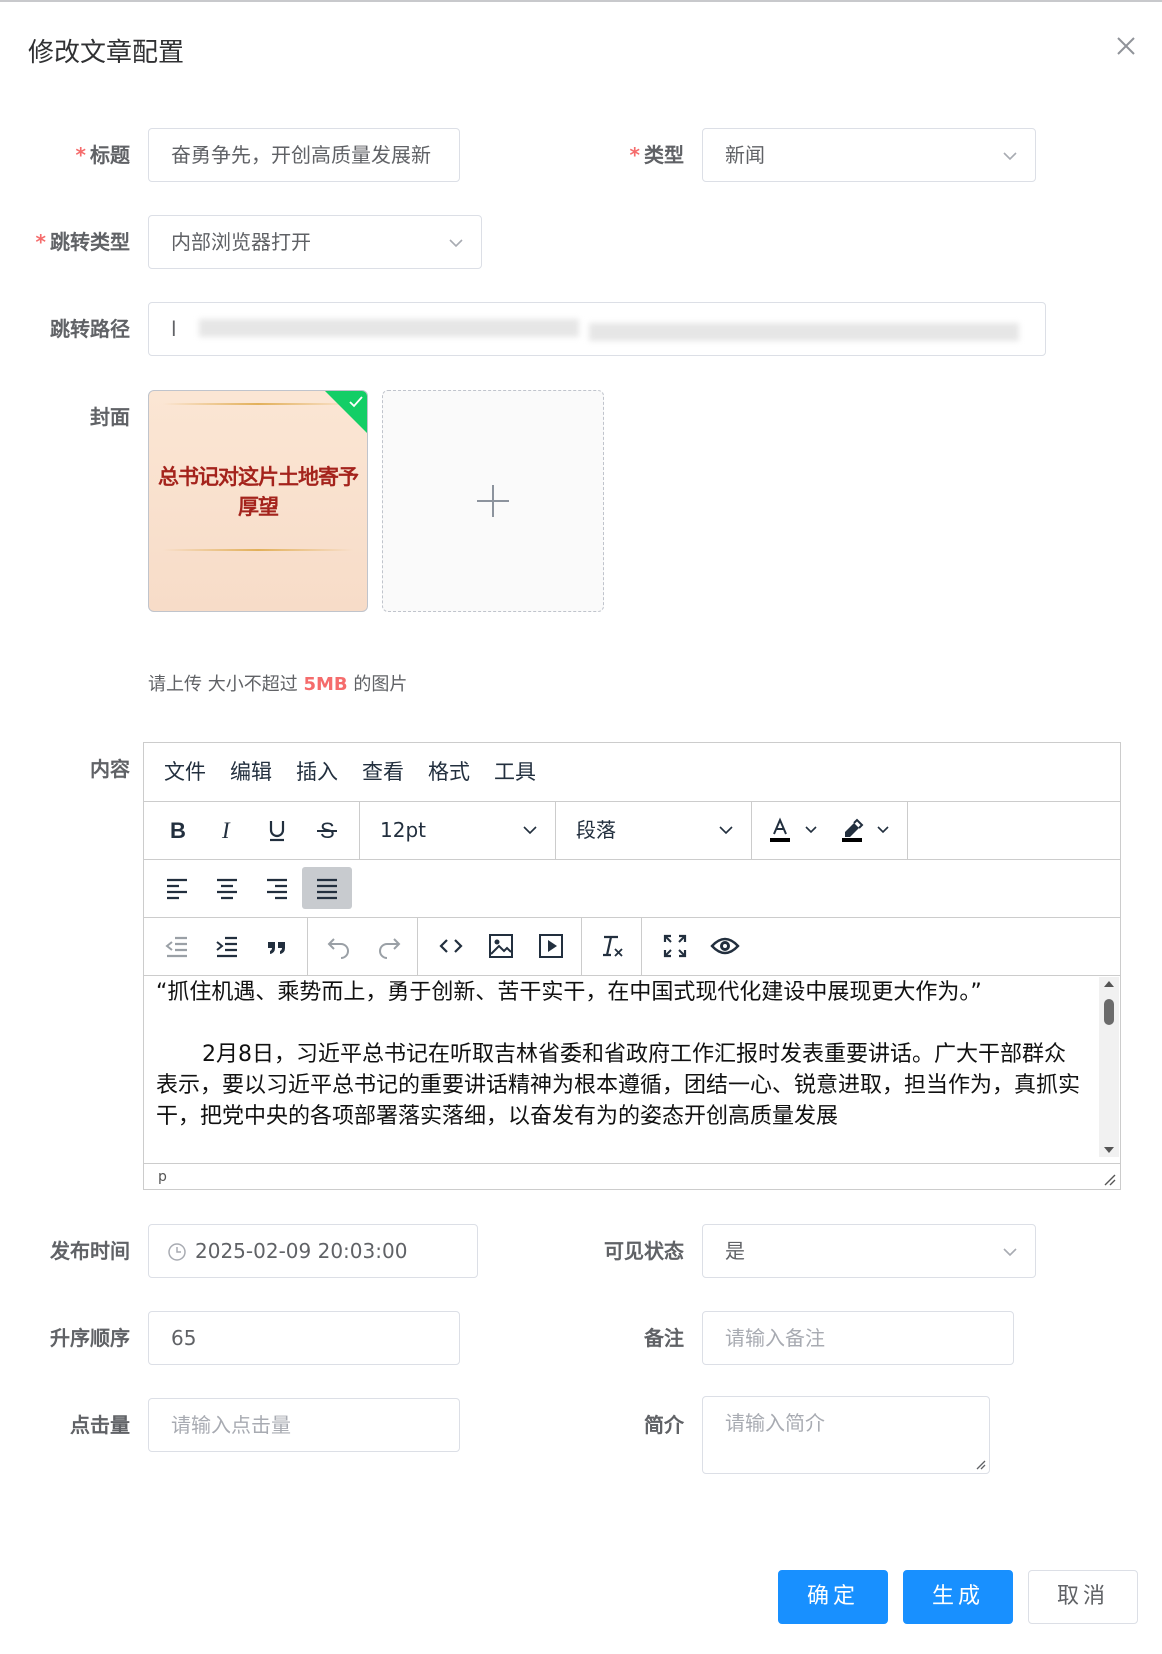 The image size is (1162, 1654). I want to click on quote-icon, so click(276, 948).